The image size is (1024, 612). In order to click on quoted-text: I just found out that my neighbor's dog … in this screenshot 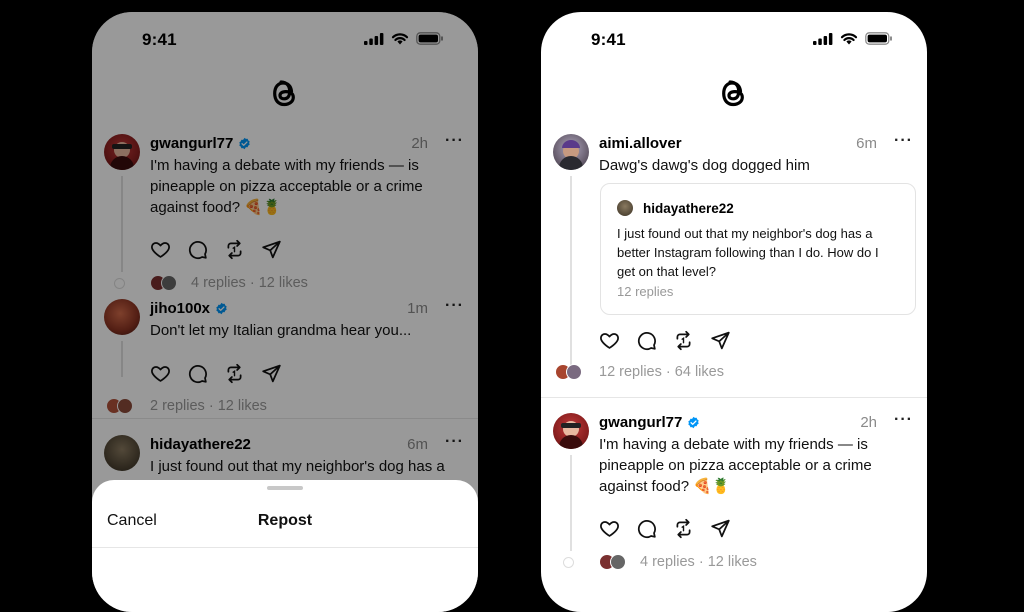, I will do `click(748, 252)`.